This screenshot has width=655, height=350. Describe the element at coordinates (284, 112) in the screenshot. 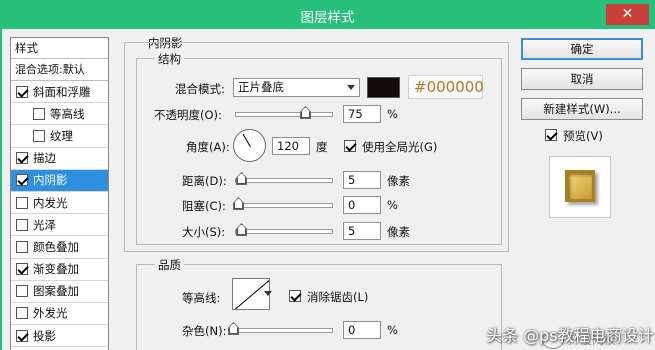

I see `opacity-slider` at that location.